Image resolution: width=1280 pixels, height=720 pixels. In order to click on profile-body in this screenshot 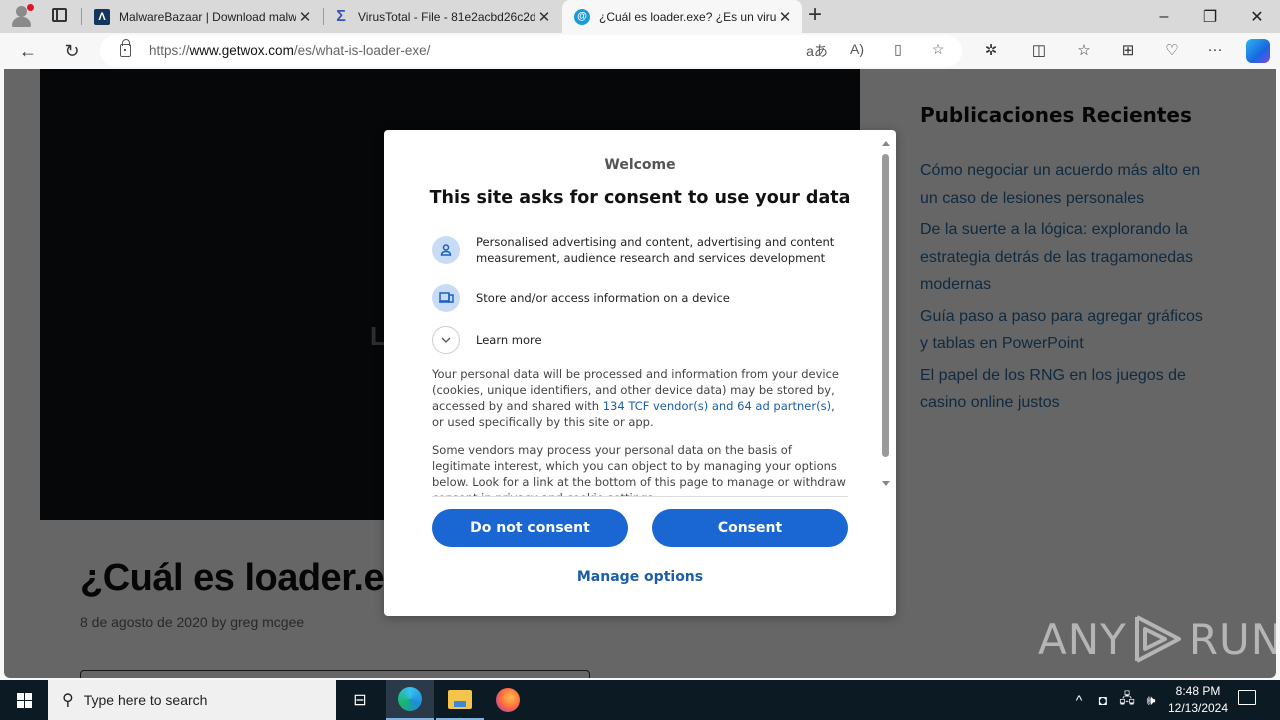, I will do `click(21, 22)`.